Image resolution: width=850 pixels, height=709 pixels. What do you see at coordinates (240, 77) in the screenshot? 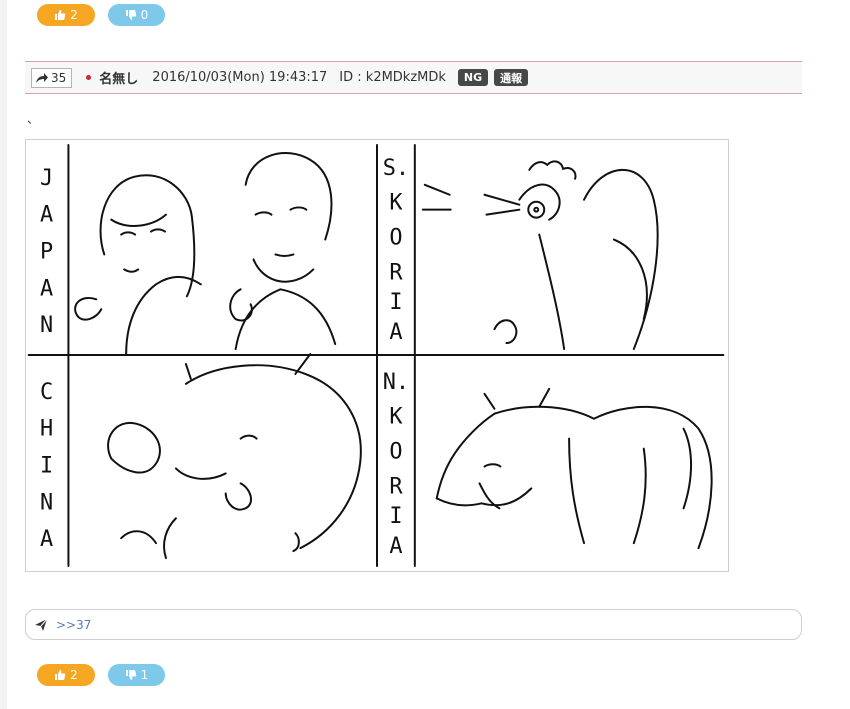
I see `post-date: 2016/10/03(Mon) 19:43:17` at bounding box center [240, 77].